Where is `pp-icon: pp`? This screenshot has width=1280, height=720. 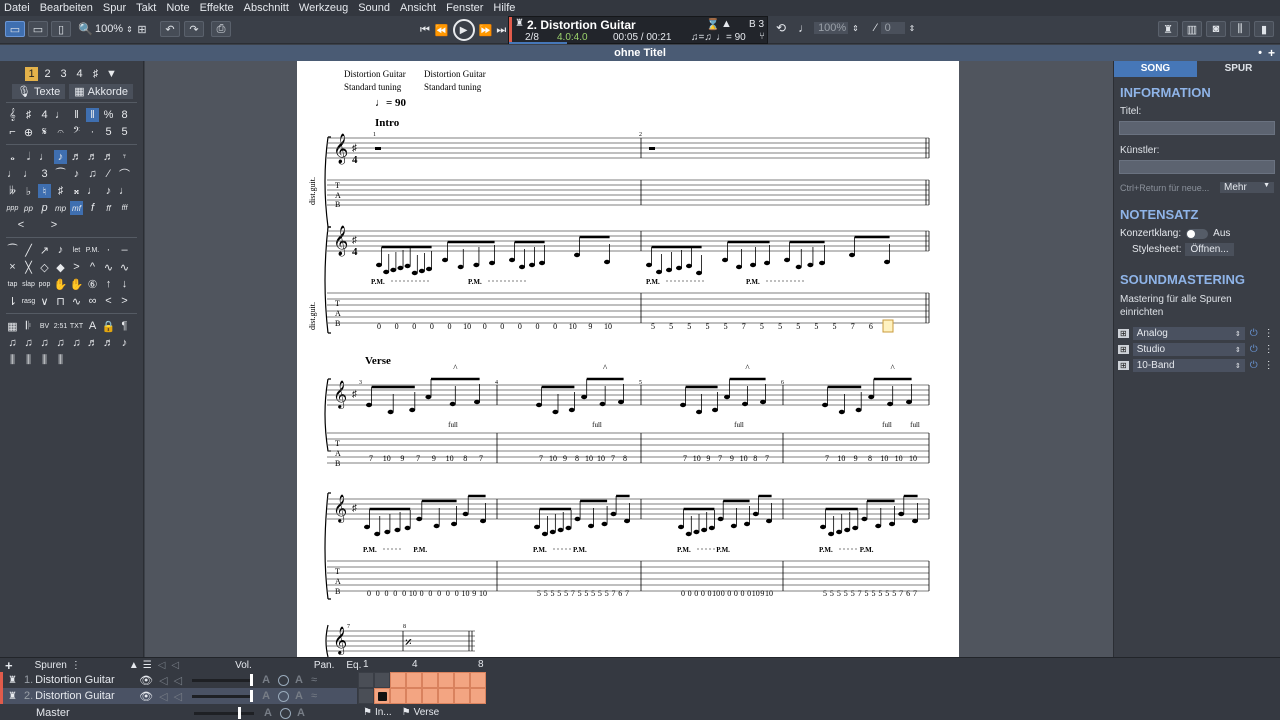
pp-icon: pp is located at coordinates (28, 208).